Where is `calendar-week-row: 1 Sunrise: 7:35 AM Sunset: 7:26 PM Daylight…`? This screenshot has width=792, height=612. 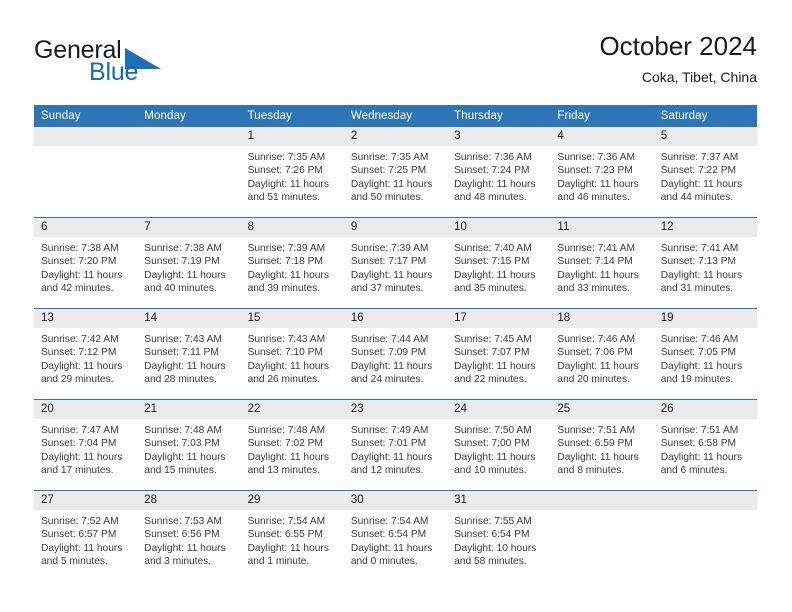 calendar-week-row: 1 Sunrise: 7:35 AM Sunset: 7:26 PM Daylight… is located at coordinates (395, 172).